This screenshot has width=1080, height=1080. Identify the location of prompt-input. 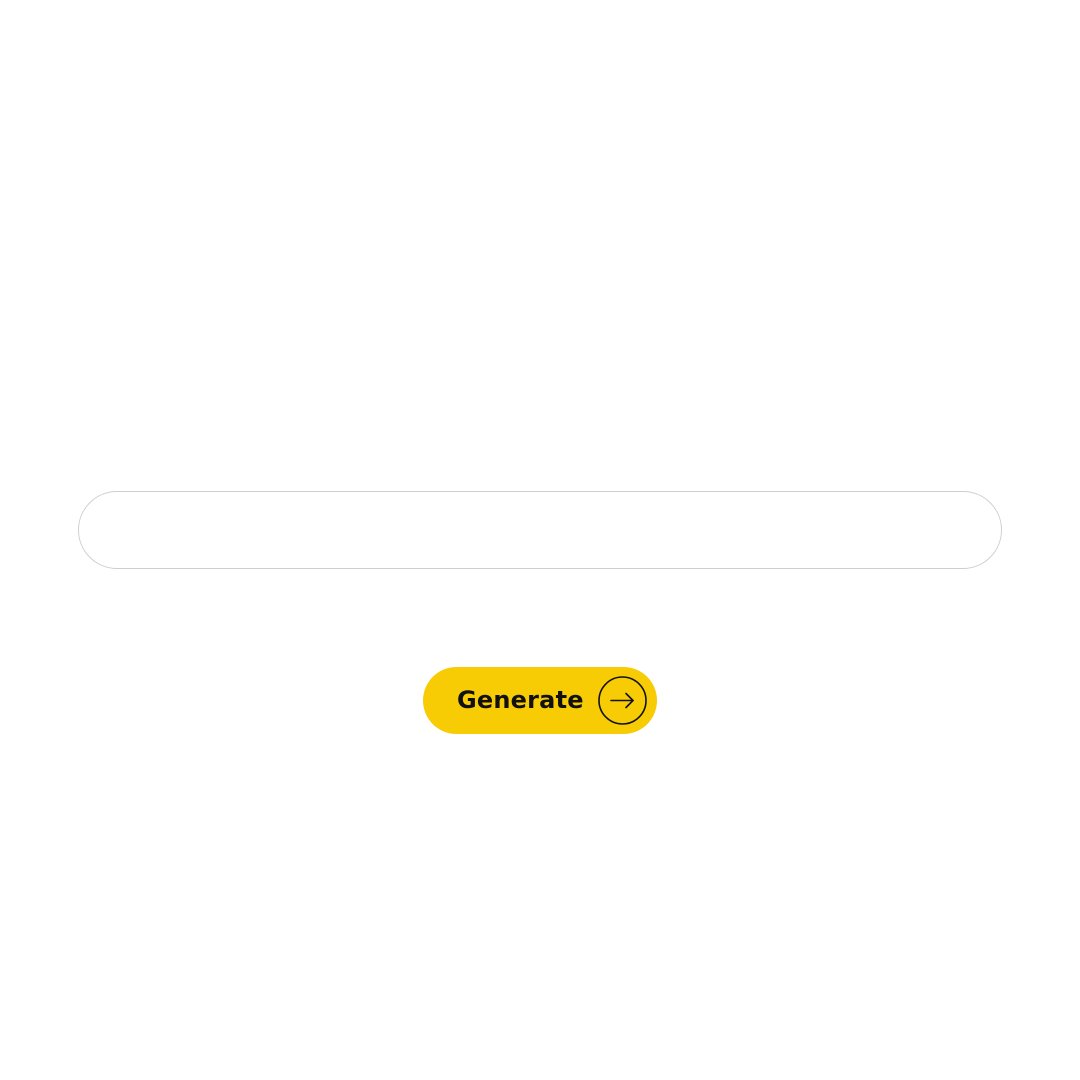
(540, 530).